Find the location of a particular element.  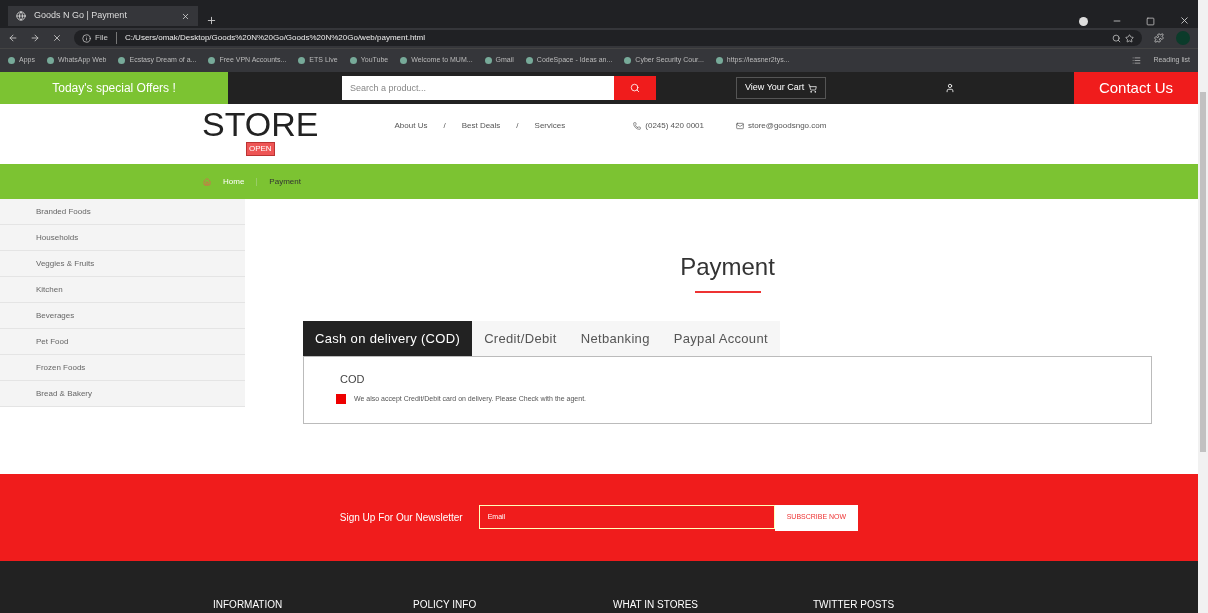

footer-heading: WHAT IN STORES is located at coordinates (656, 605).